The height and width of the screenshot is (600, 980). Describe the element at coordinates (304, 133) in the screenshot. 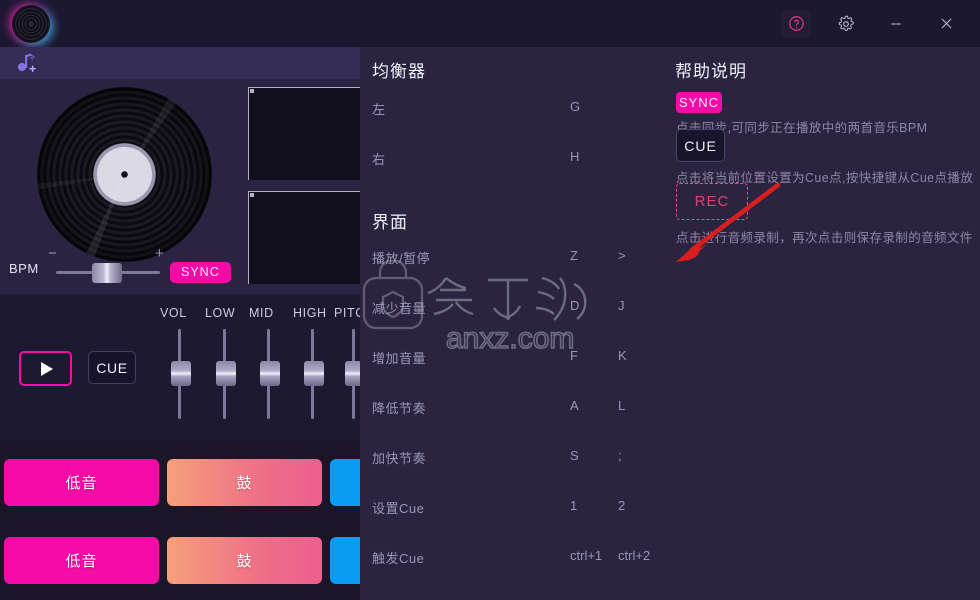

I see `waveform-panel-top` at that location.